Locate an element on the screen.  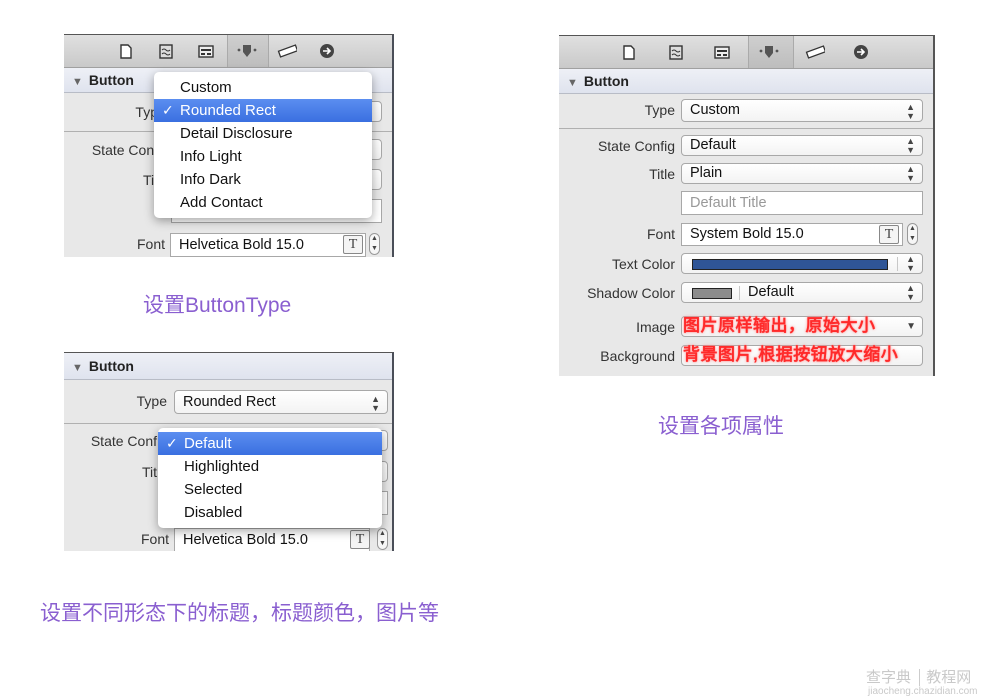
state-config-dropdown-menu: ✓ Default Highlighted Selected Disabled is located at coordinates (270, 478).